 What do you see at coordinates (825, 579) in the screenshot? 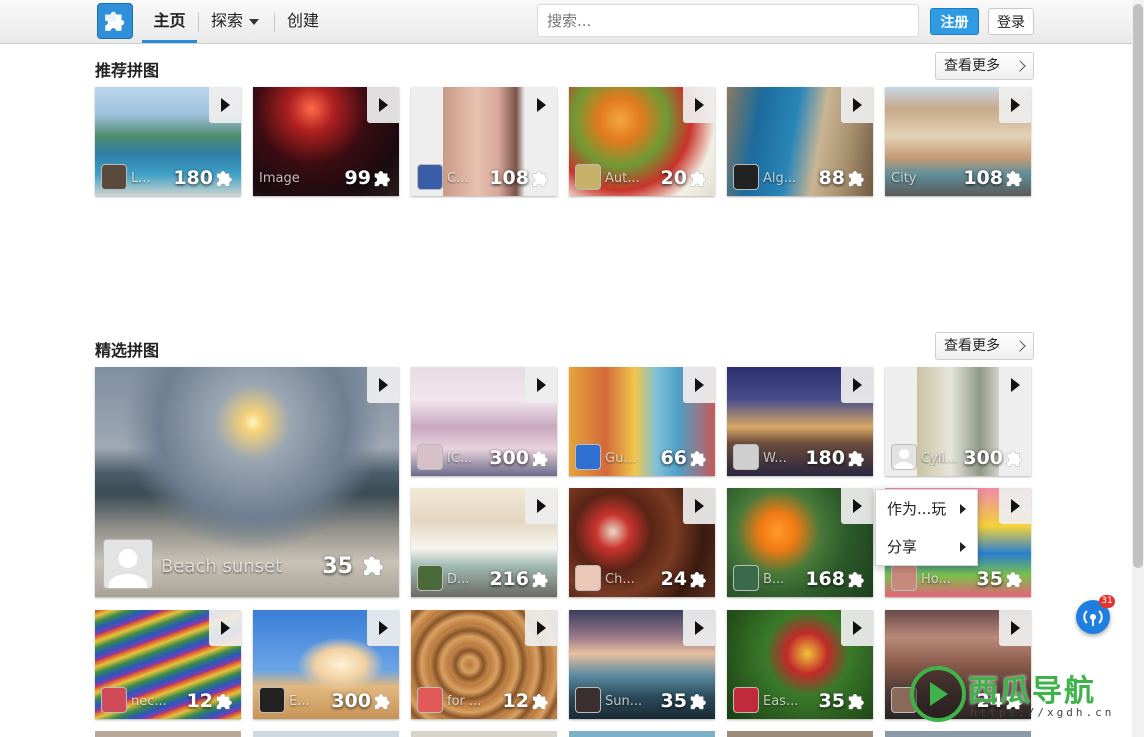
I see `piece-count: 168` at bounding box center [825, 579].